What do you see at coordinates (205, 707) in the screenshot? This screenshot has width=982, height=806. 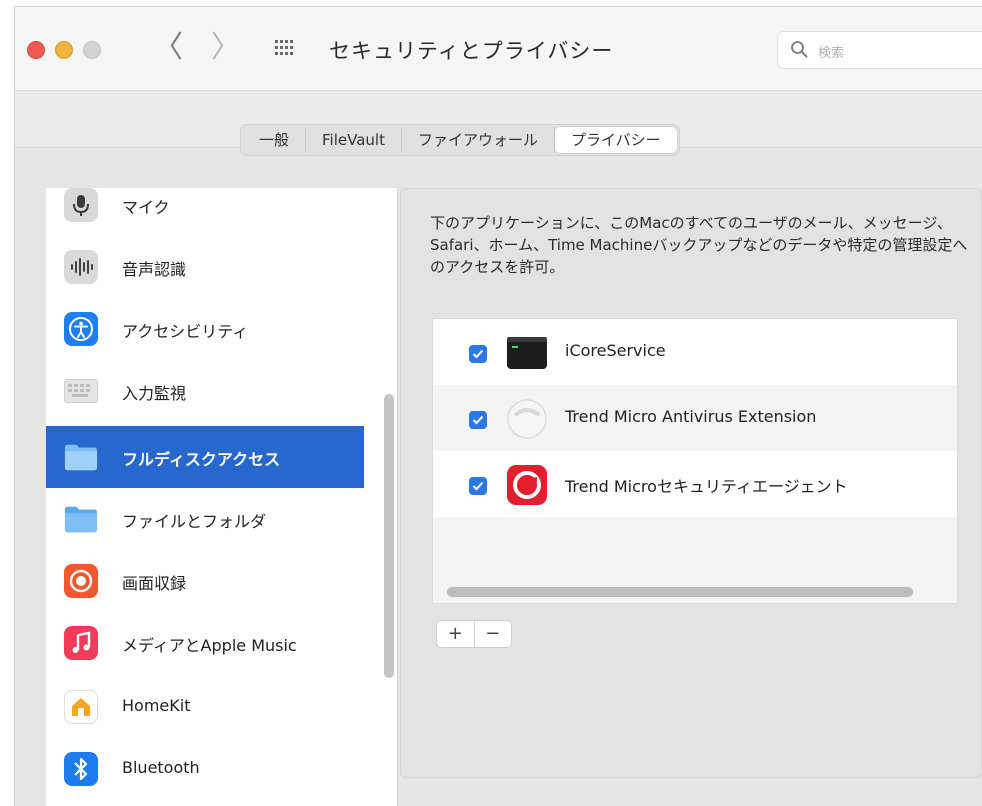 I see `sidebar-item-homekit: HomeKit` at bounding box center [205, 707].